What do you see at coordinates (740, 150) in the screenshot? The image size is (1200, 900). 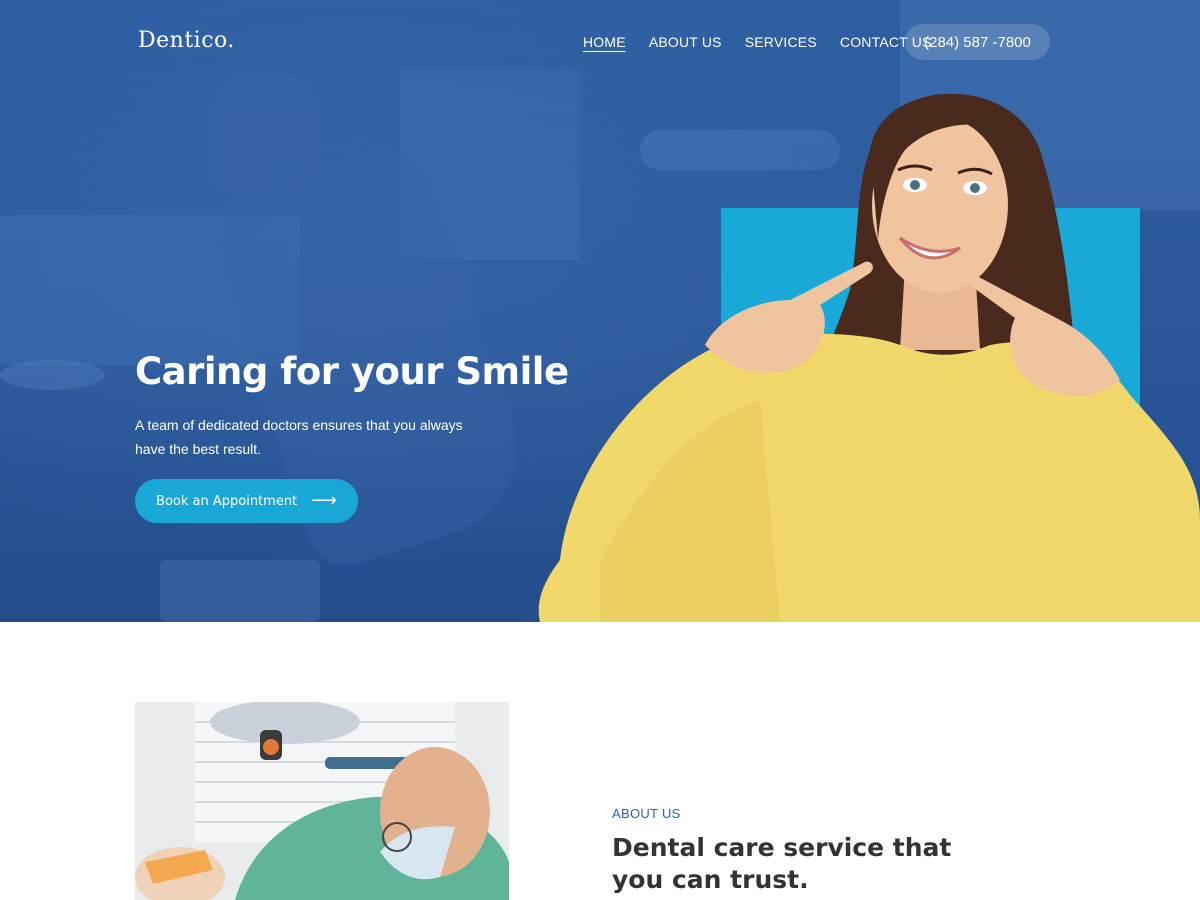 I see `clinic-lamp-arm-shape` at bounding box center [740, 150].